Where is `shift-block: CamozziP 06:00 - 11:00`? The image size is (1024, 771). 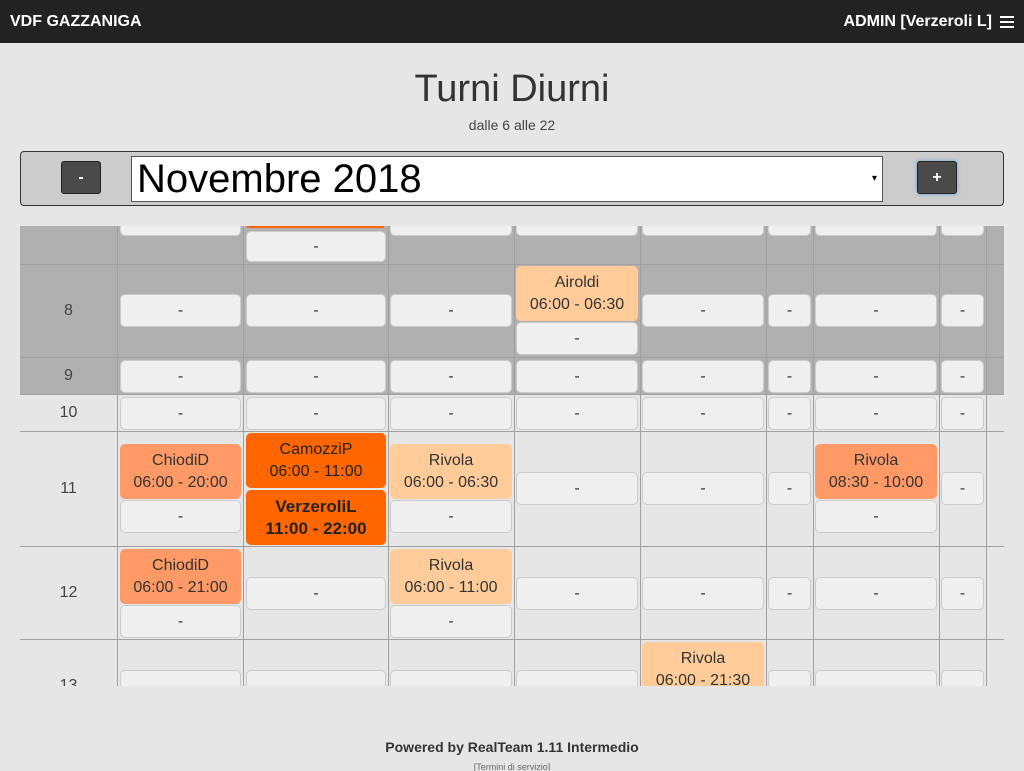 shift-block: CamozziP 06:00 - 11:00 is located at coordinates (316, 460).